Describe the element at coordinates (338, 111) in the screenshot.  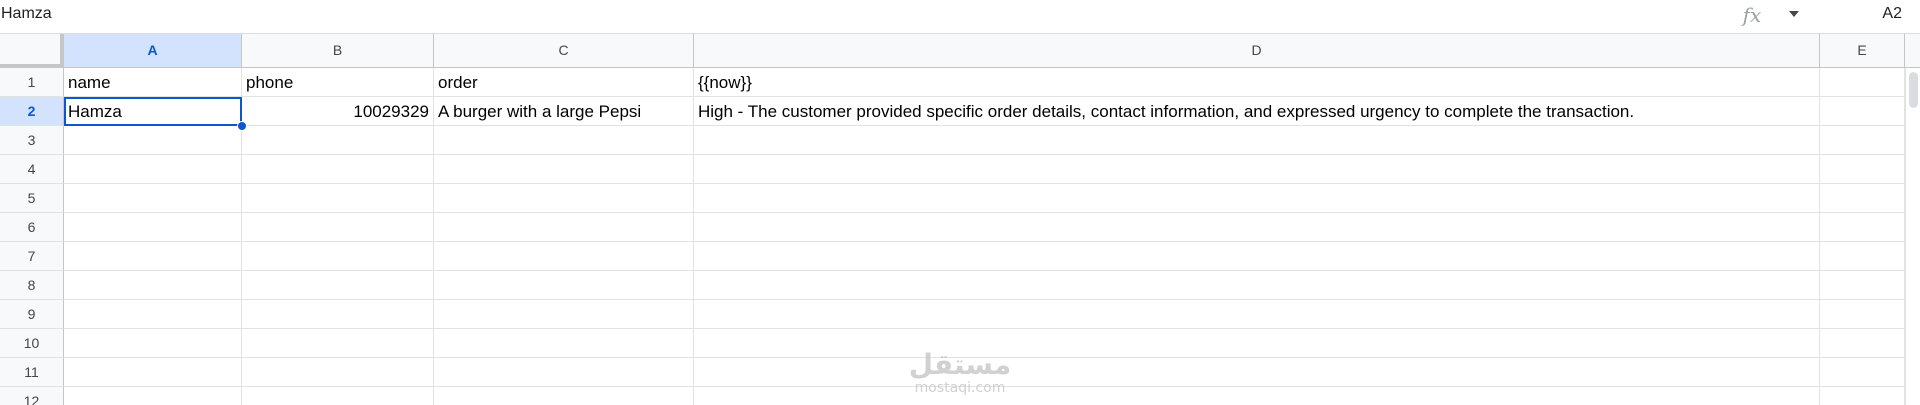
I see `cell-b2: 10029329` at that location.